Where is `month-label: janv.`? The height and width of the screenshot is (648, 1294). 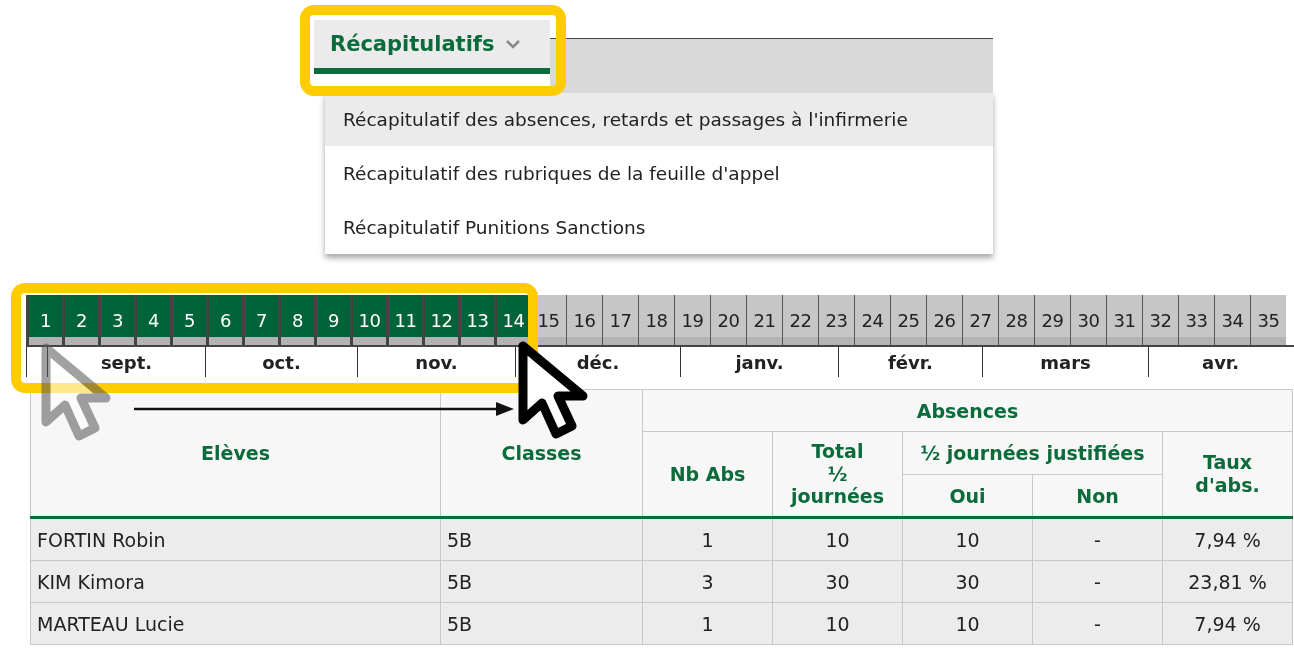 month-label: janv. is located at coordinates (759, 362).